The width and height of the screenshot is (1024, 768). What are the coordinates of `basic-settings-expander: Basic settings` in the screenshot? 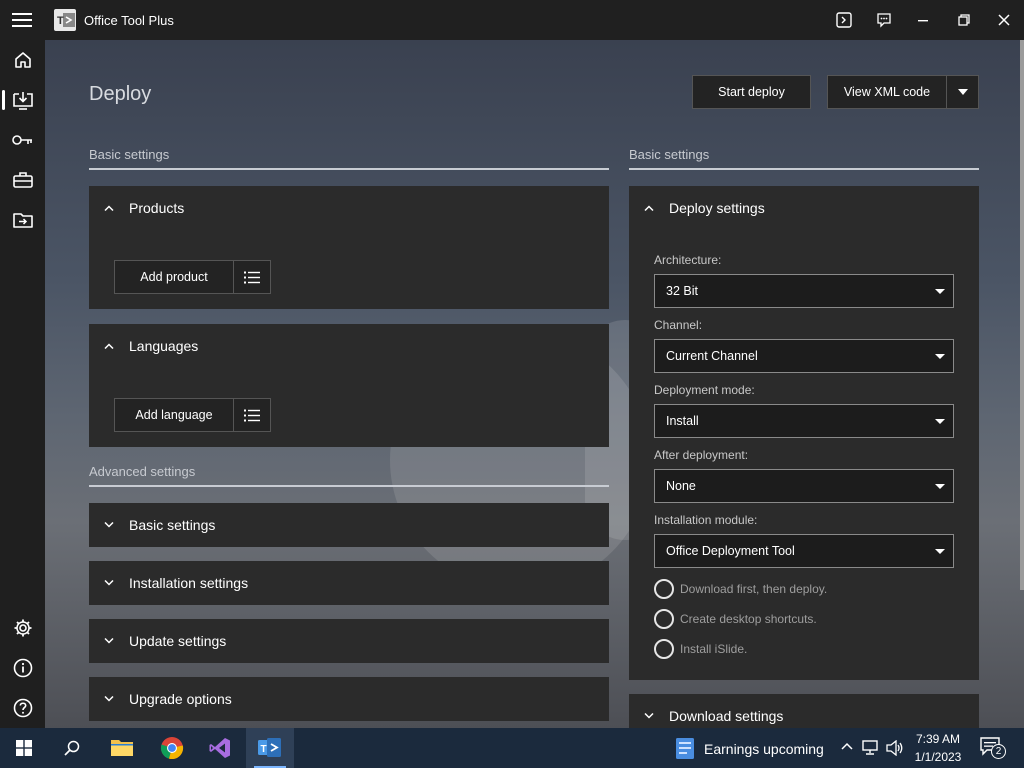 It's located at (349, 525).